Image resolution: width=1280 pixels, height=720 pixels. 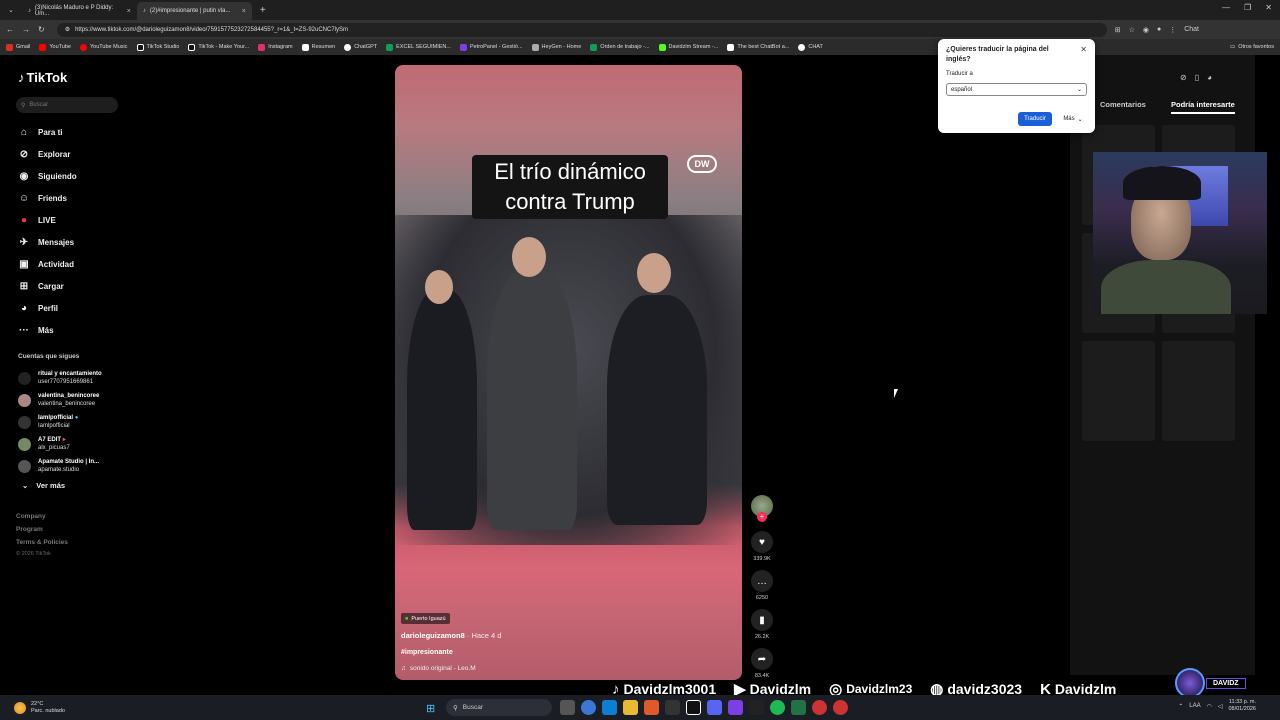 What do you see at coordinates (157, 47) in the screenshot?
I see `bookmark-item: TikTok Studio` at bounding box center [157, 47].